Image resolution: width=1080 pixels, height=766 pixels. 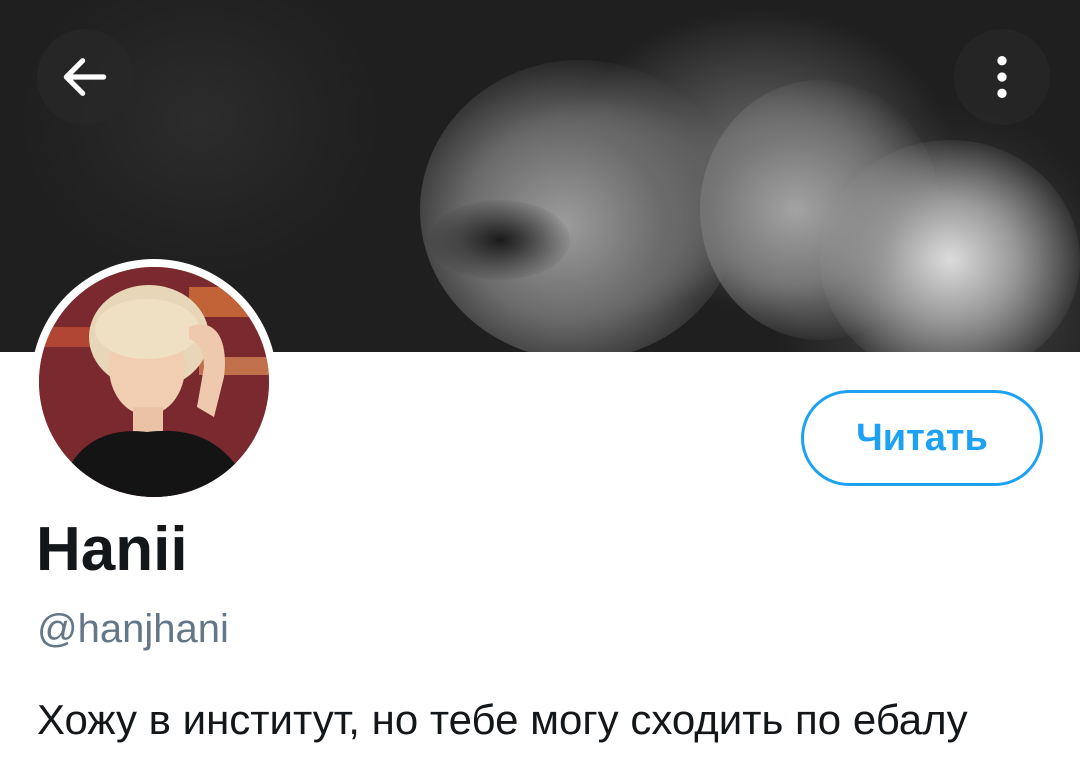 I want to click on more-options-button, so click(x=1002, y=77).